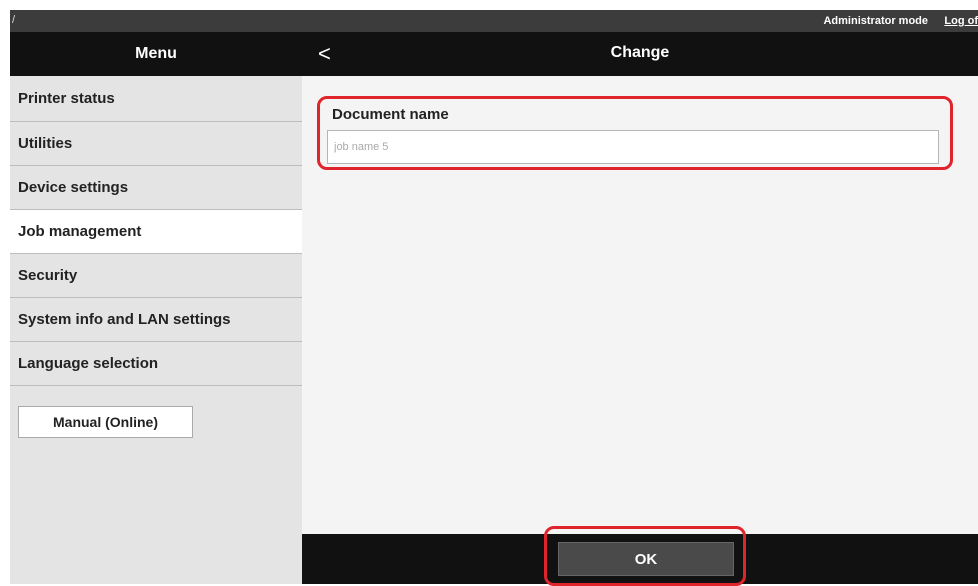 This screenshot has width=978, height=586. I want to click on manual-online-button: Manual (Online), so click(105, 422).